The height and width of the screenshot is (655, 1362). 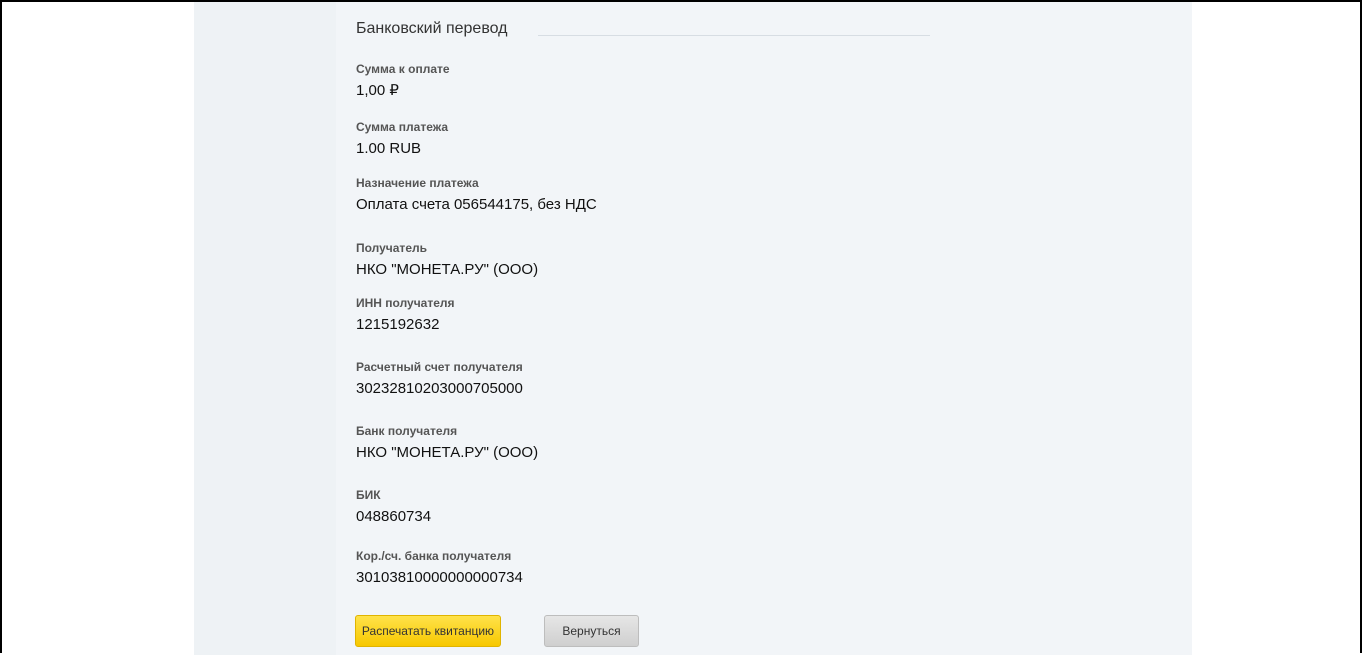 I want to click on field-recipient-bank: Банк получателя НКО "МОНЕТА.РУ" (ООО), so click(x=447, y=443).